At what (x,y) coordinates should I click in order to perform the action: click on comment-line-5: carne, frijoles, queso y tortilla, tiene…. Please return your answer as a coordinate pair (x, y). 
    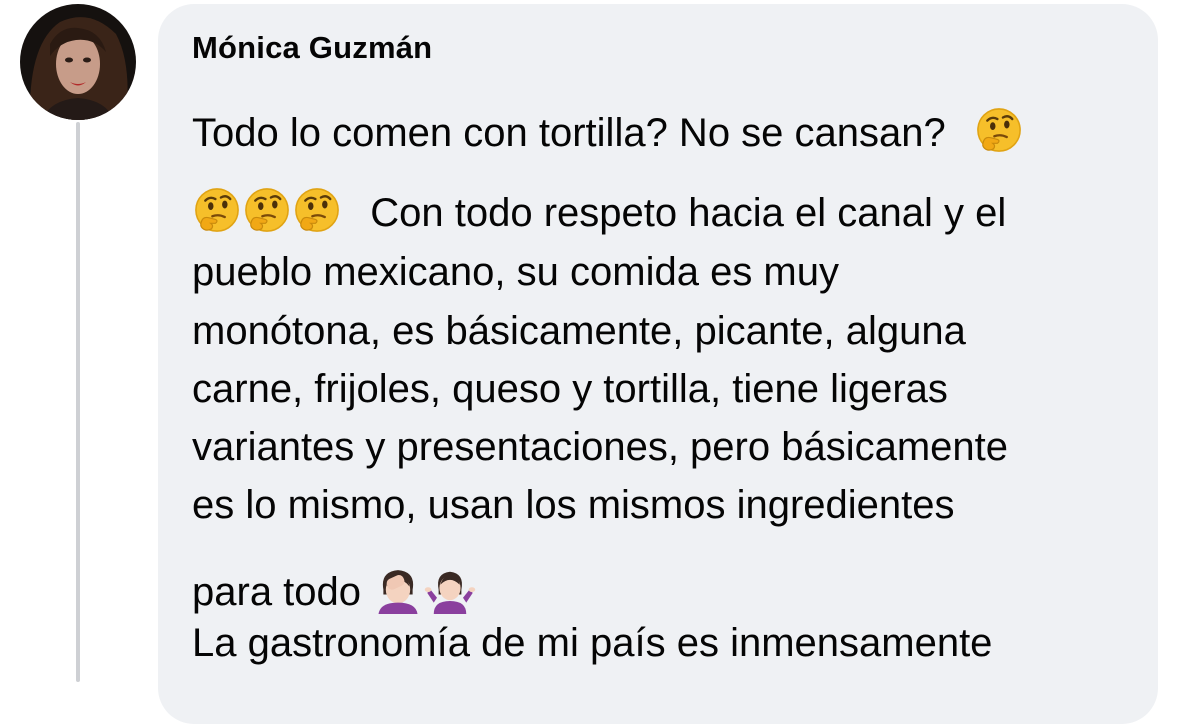
    Looking at the image, I should click on (570, 389).